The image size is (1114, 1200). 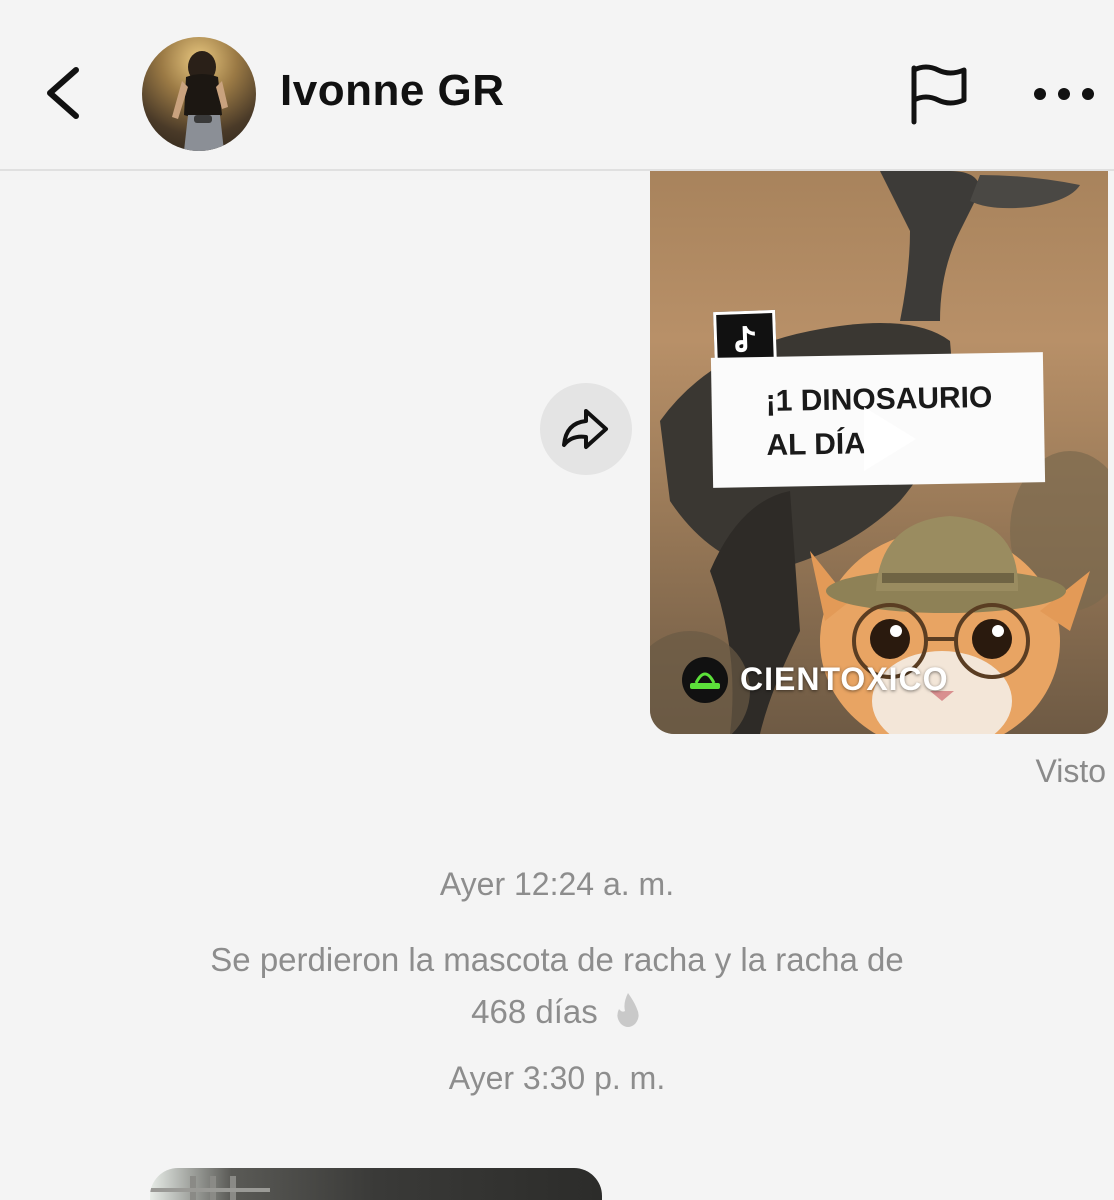 I want to click on streak-notice-line-2: 468 días, so click(x=557, y=1012).